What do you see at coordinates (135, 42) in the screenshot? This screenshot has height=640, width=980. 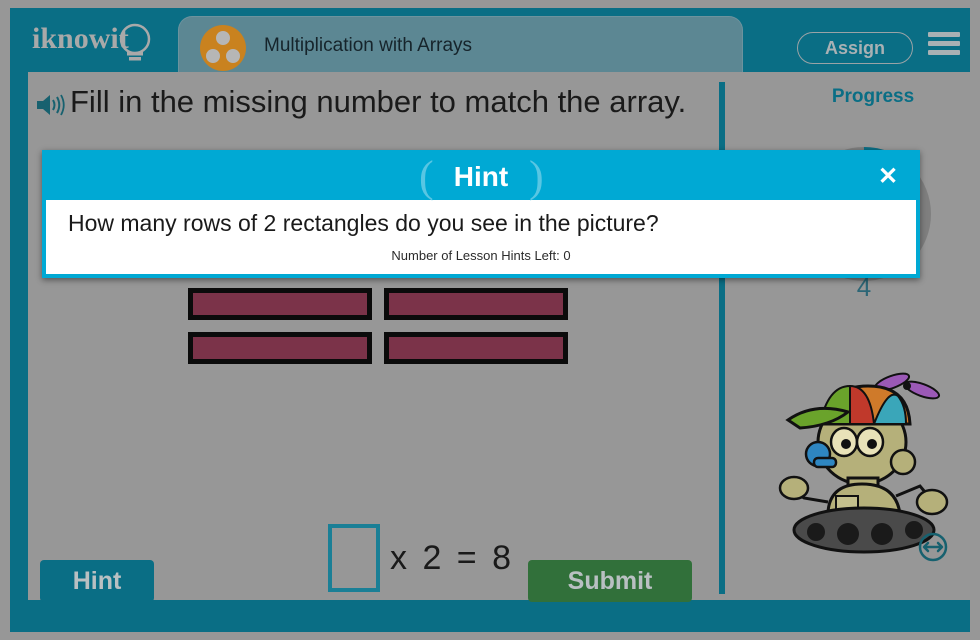 I see `lightbulb-icon` at bounding box center [135, 42].